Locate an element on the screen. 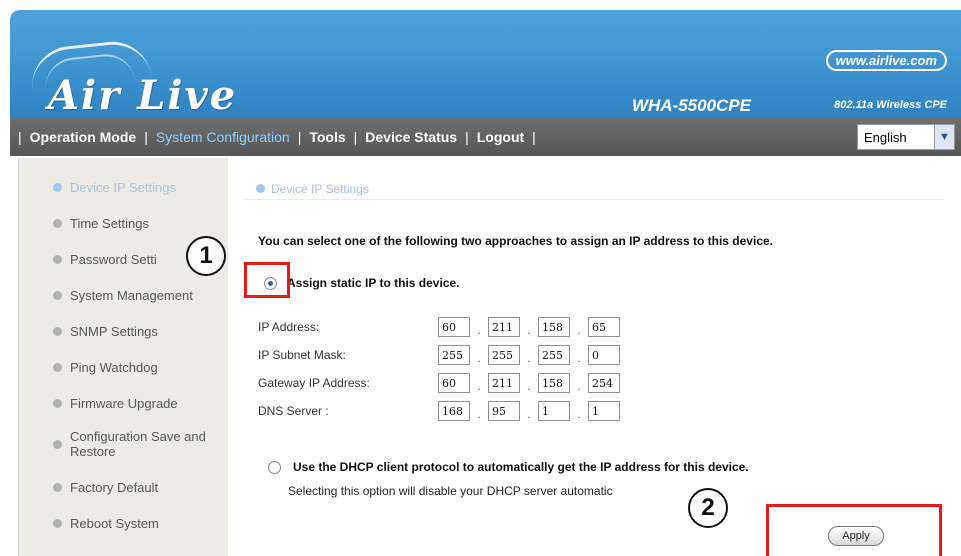 Image resolution: width=961 pixels, height=556 pixels. nav-tools: Tools is located at coordinates (327, 137).